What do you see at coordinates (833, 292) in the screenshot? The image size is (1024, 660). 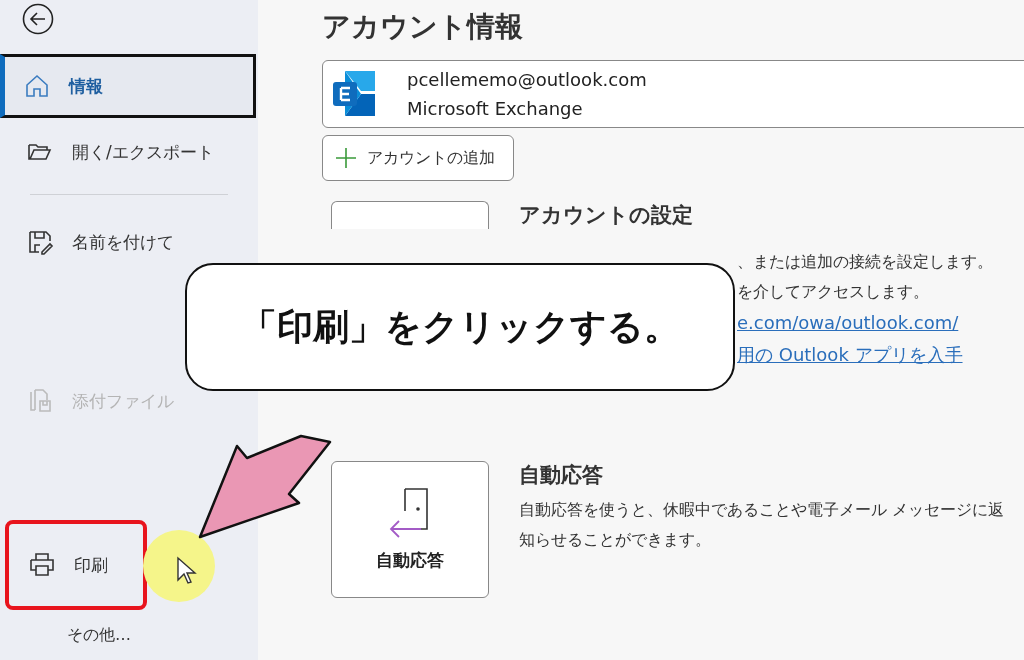 I see `section-description: を介してアクセスします。` at bounding box center [833, 292].